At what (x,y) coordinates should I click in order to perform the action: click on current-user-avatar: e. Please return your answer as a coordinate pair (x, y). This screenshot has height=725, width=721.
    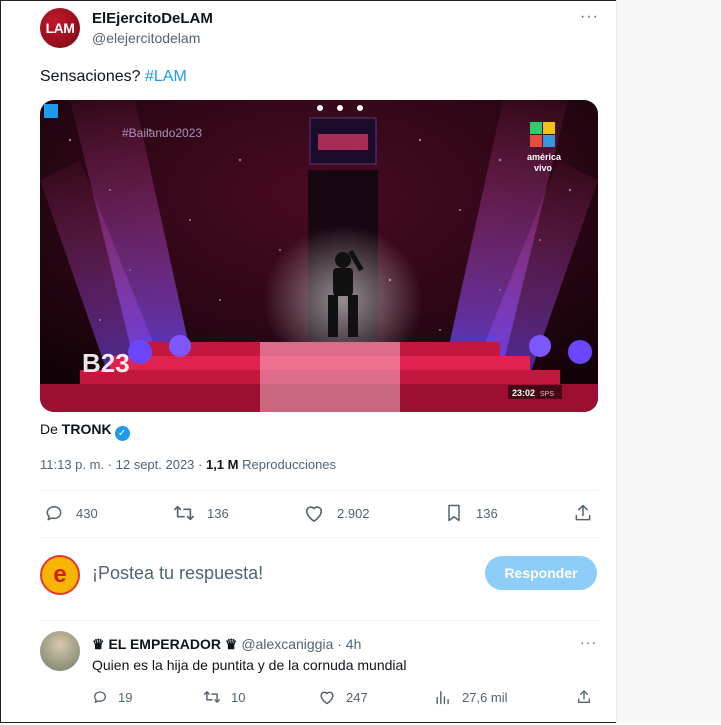
    Looking at the image, I should click on (60, 575).